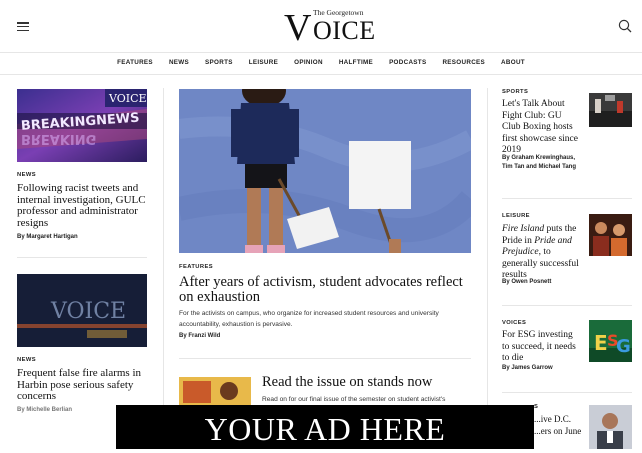  I want to click on svg-text: G, so click(623, 346).